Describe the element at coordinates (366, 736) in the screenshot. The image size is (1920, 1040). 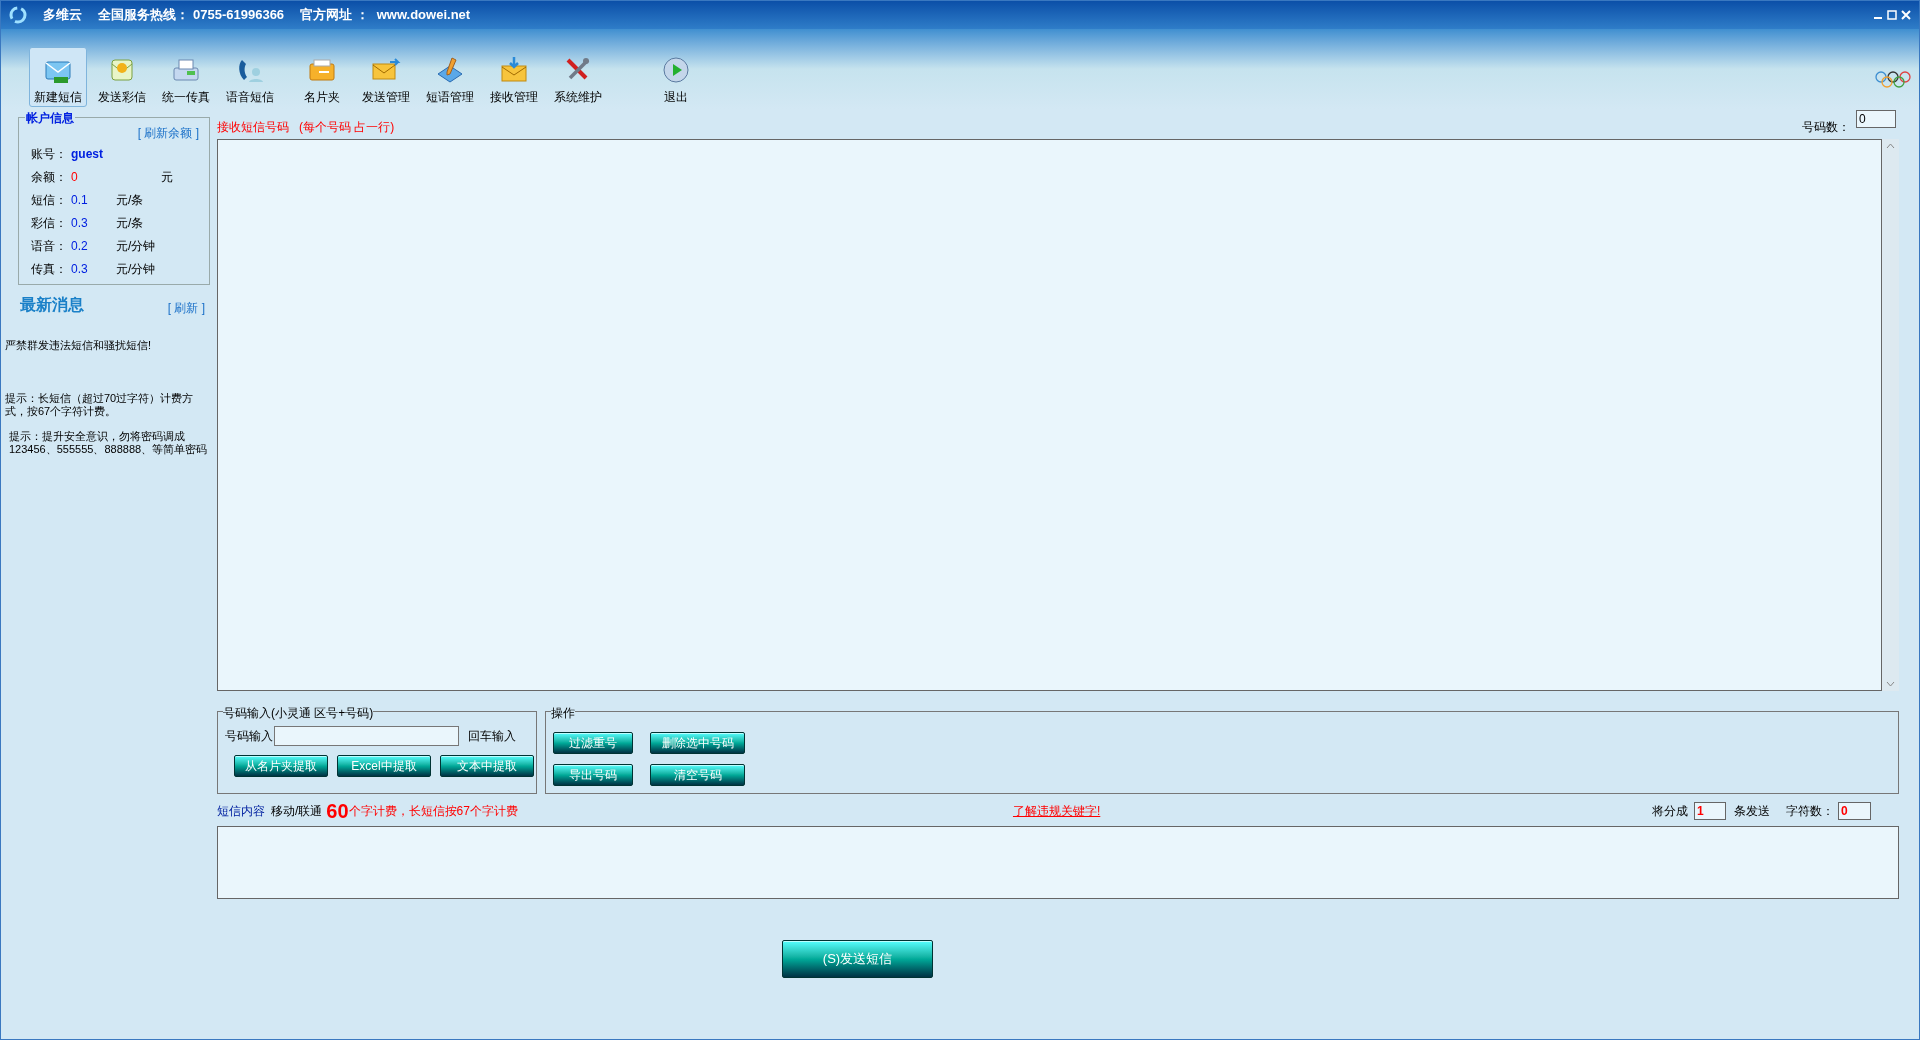
I see `number-input-field` at that location.